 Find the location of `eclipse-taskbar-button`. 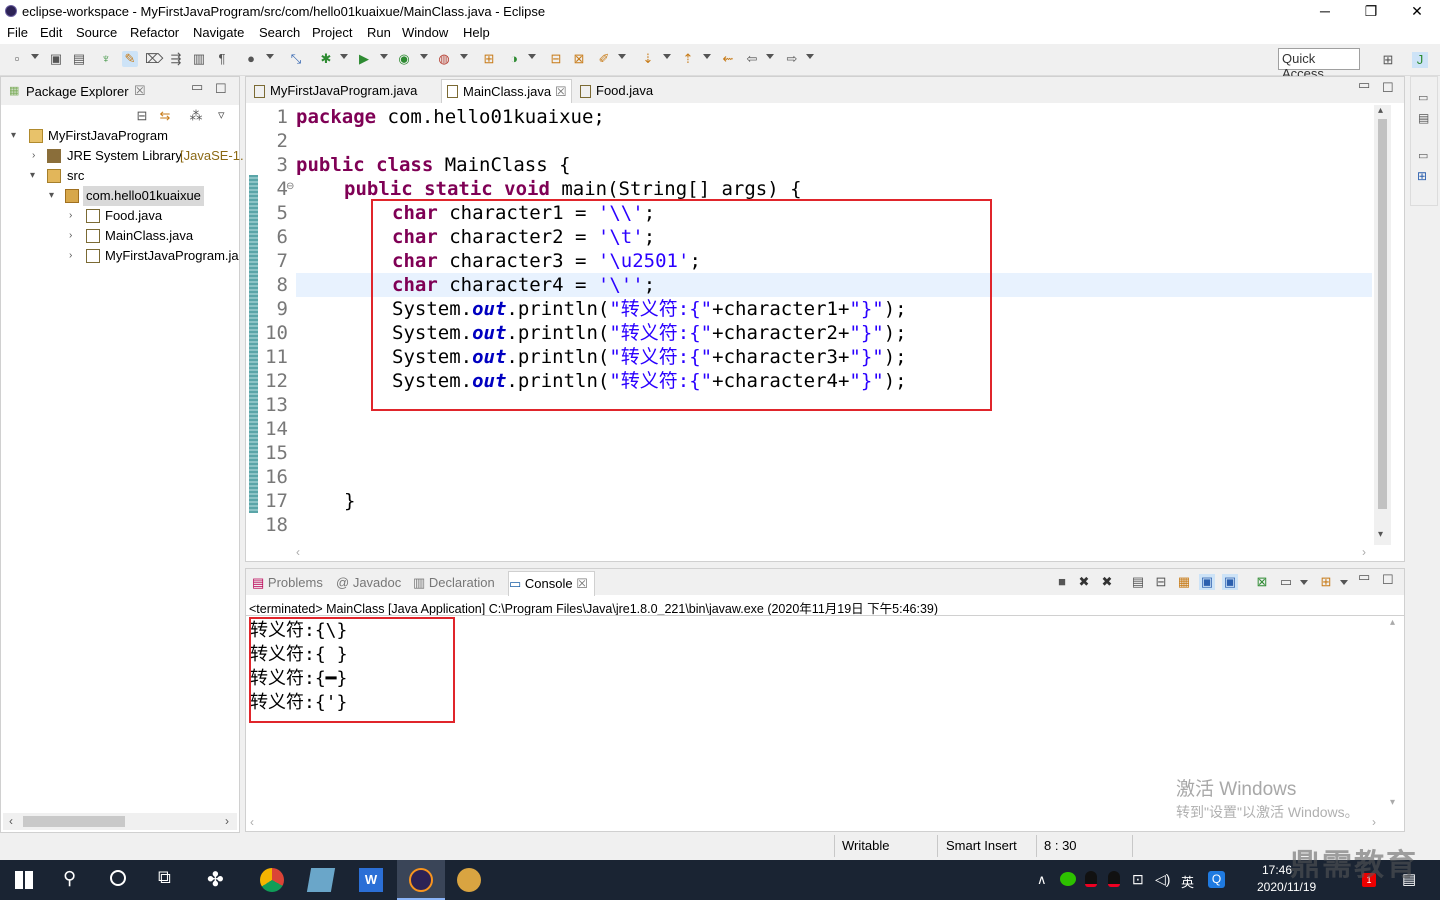

eclipse-taskbar-button is located at coordinates (421, 880).